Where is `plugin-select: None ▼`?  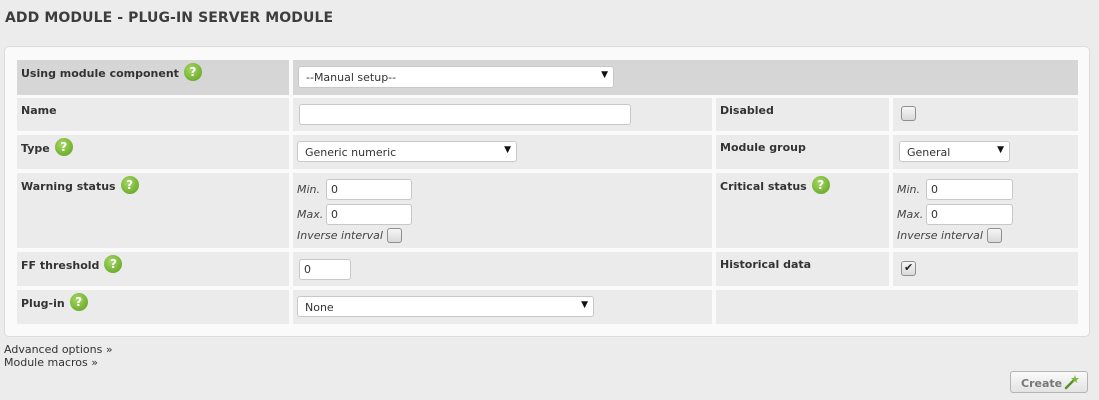 plugin-select: None ▼ is located at coordinates (445, 306).